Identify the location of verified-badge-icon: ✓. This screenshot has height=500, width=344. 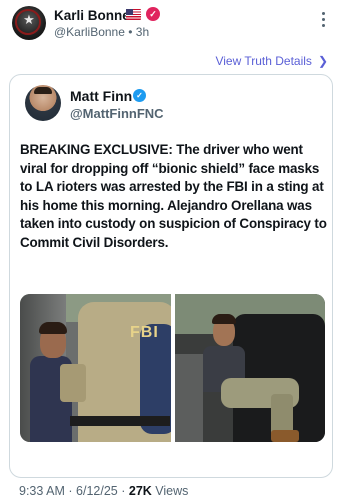
(153, 14).